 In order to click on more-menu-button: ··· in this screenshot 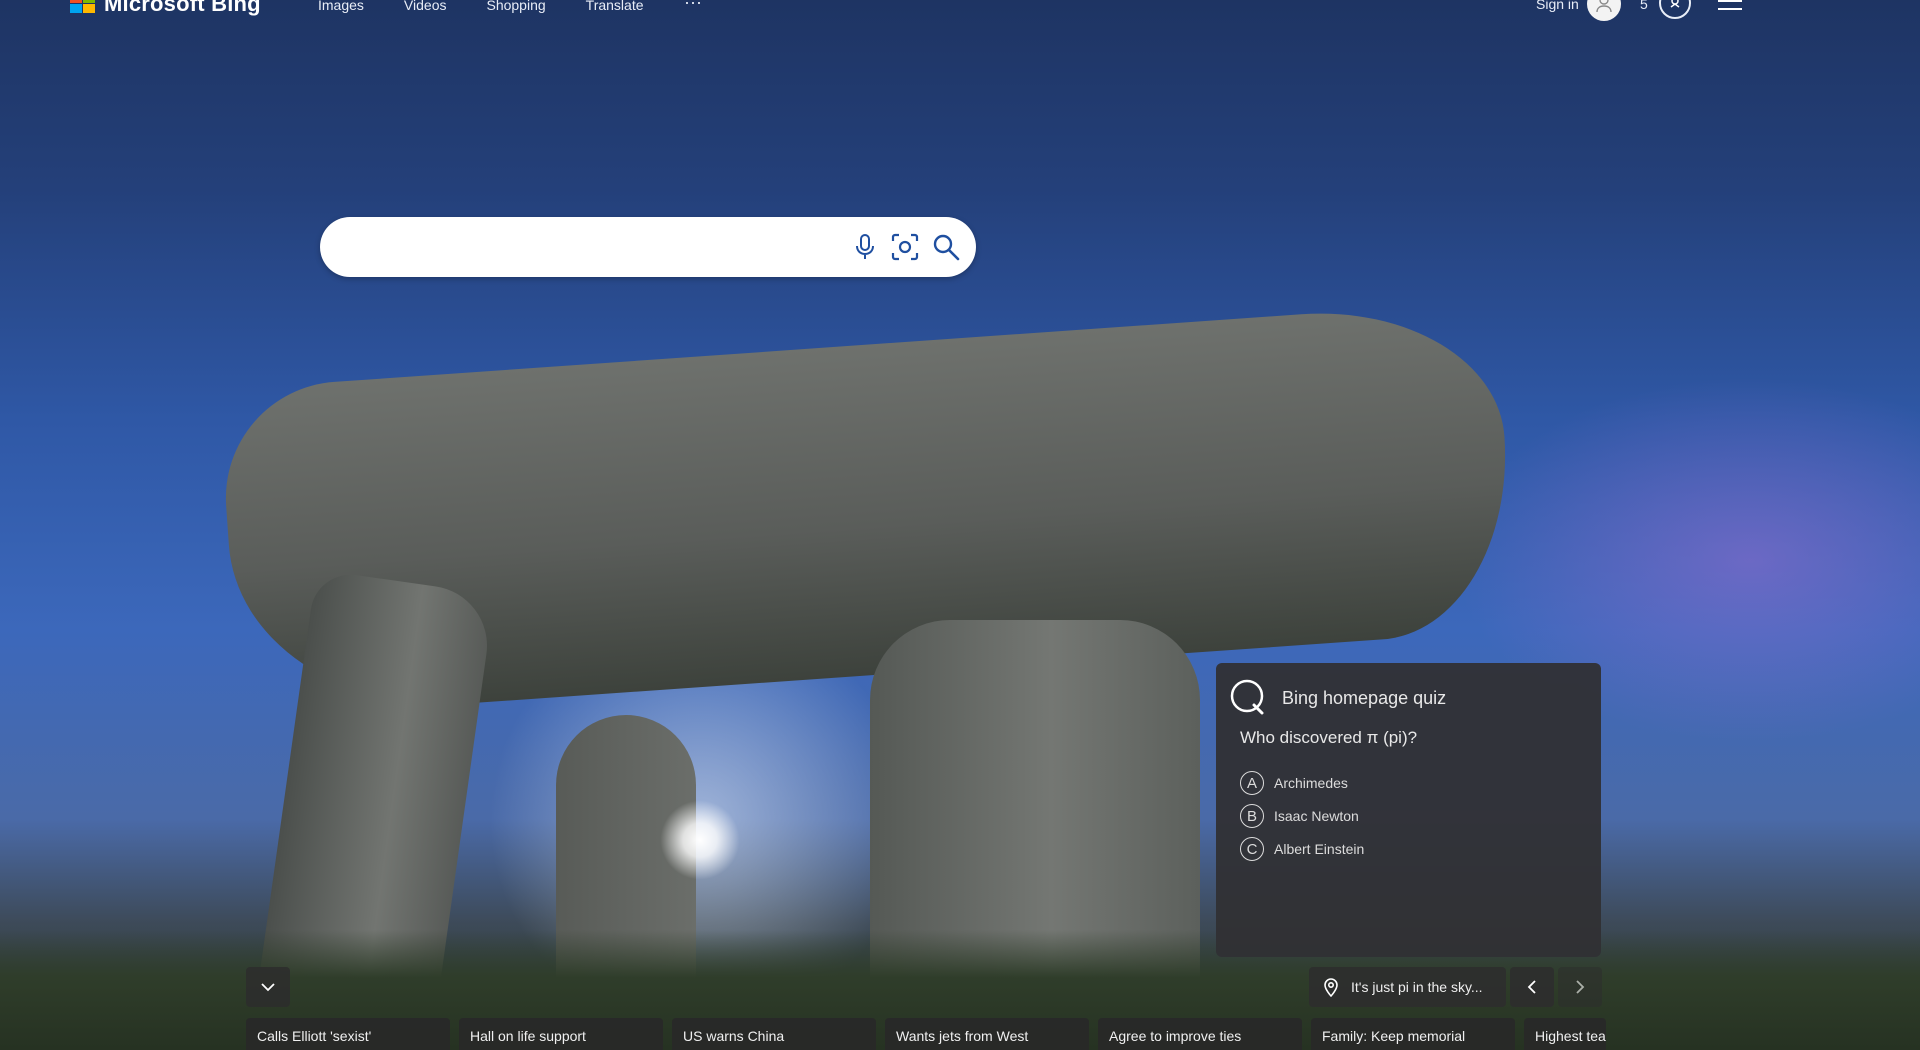, I will do `click(693, 6)`.